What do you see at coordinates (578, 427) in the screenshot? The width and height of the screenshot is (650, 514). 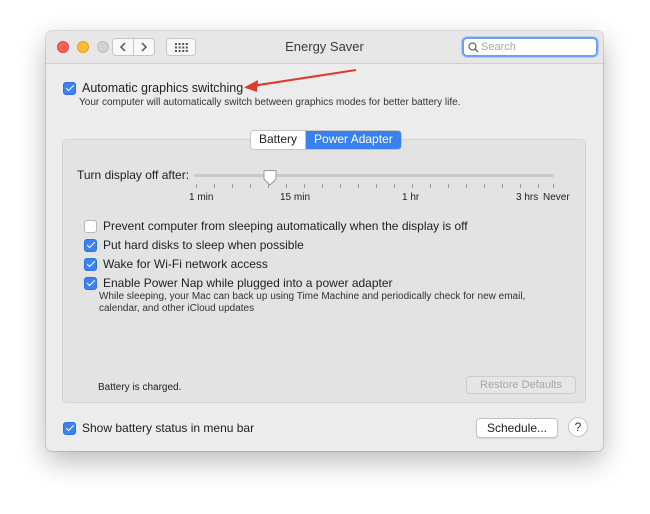 I see `help-button: ?` at bounding box center [578, 427].